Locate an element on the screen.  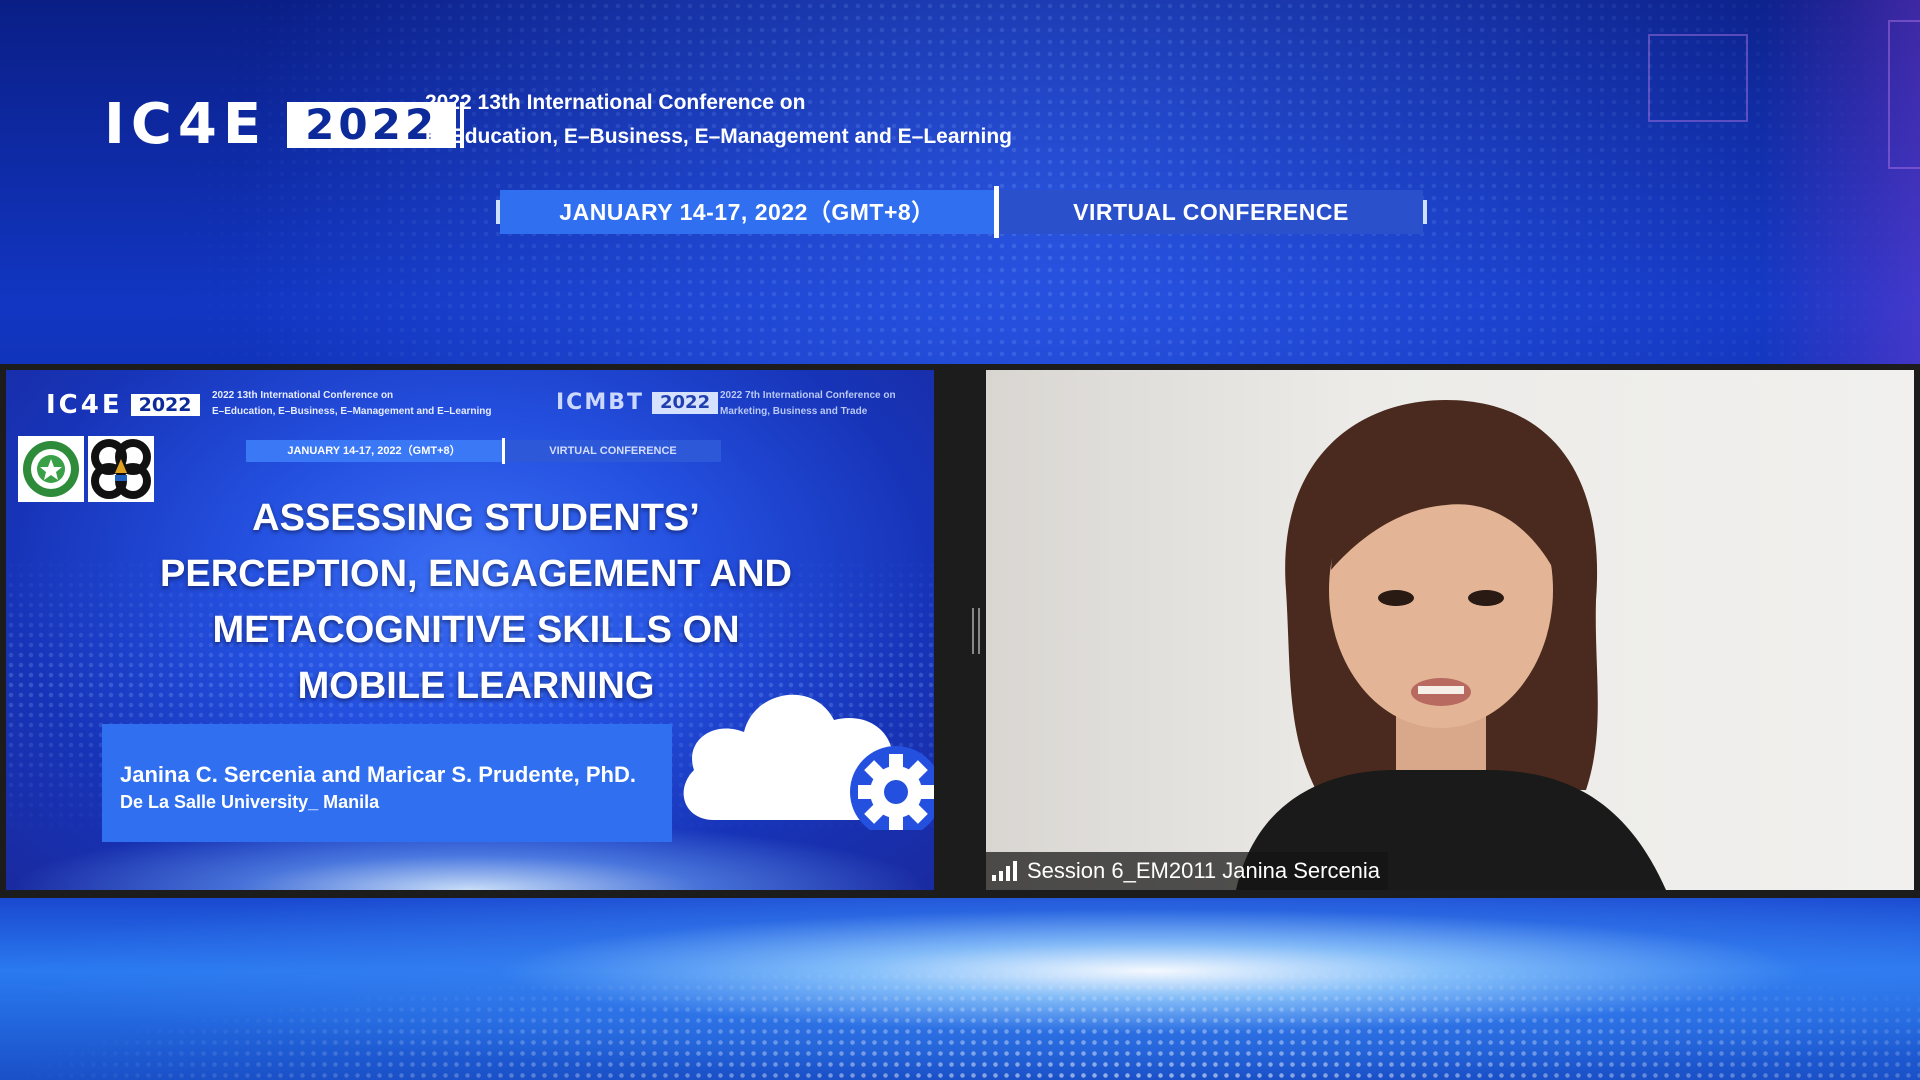
cloud-gear-icon is located at coordinates (804, 754).